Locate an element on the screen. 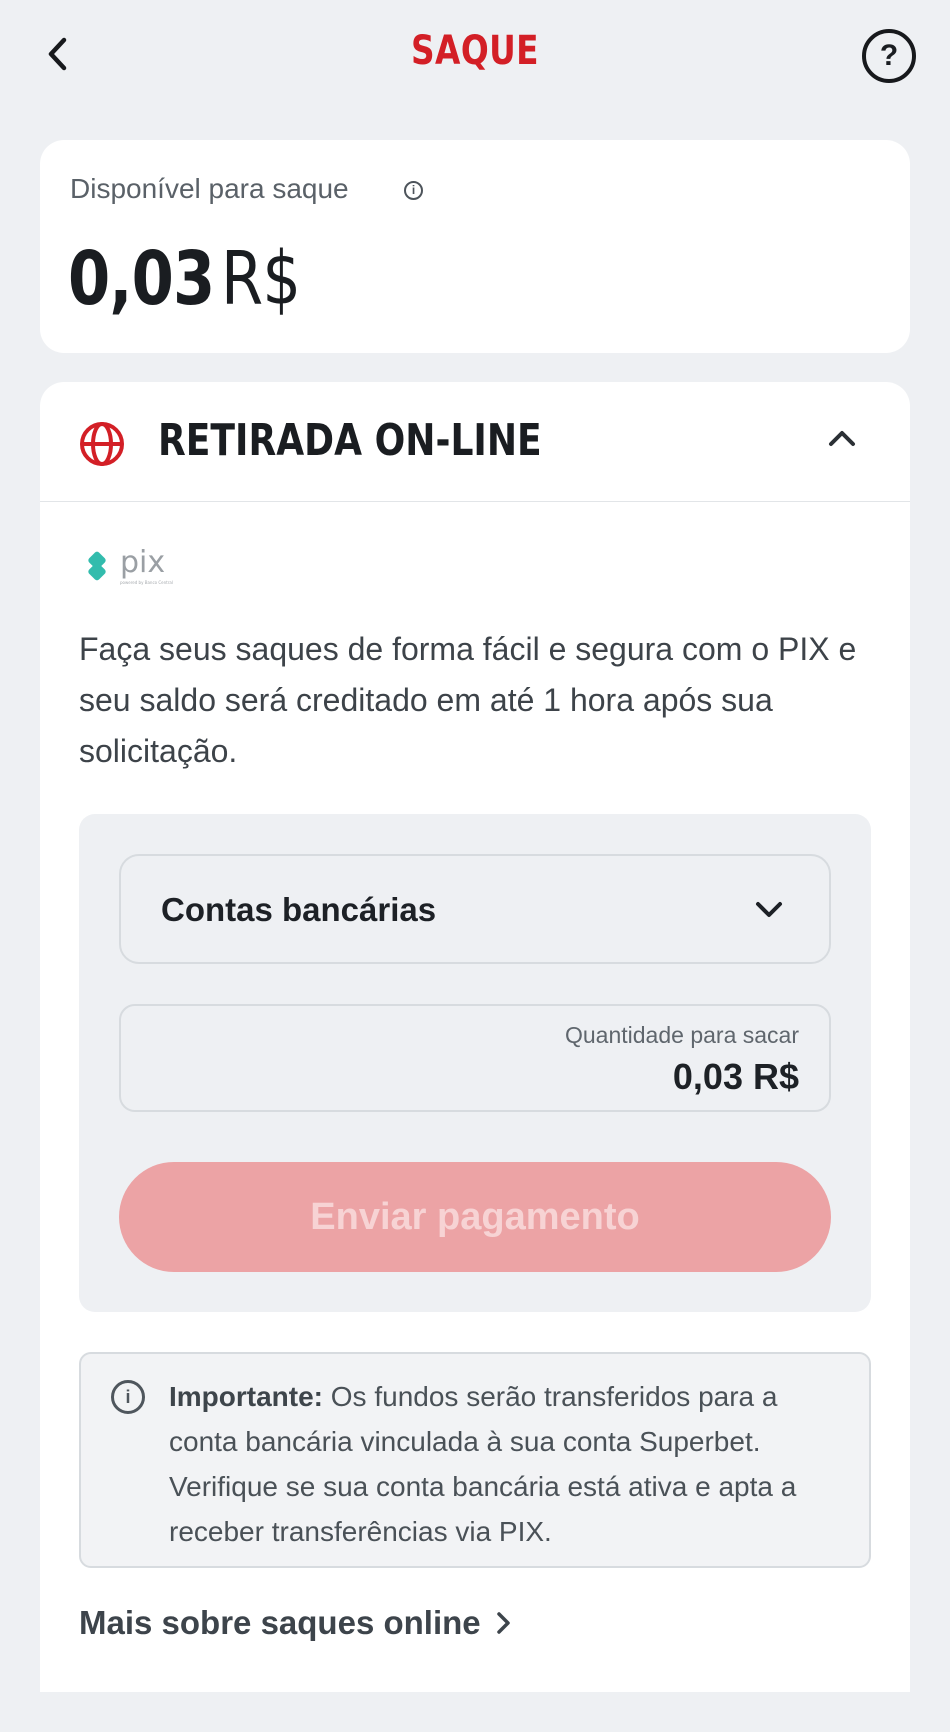 The width and height of the screenshot is (950, 1732). more-link-label: Mais sobre saques online is located at coordinates (280, 1622).